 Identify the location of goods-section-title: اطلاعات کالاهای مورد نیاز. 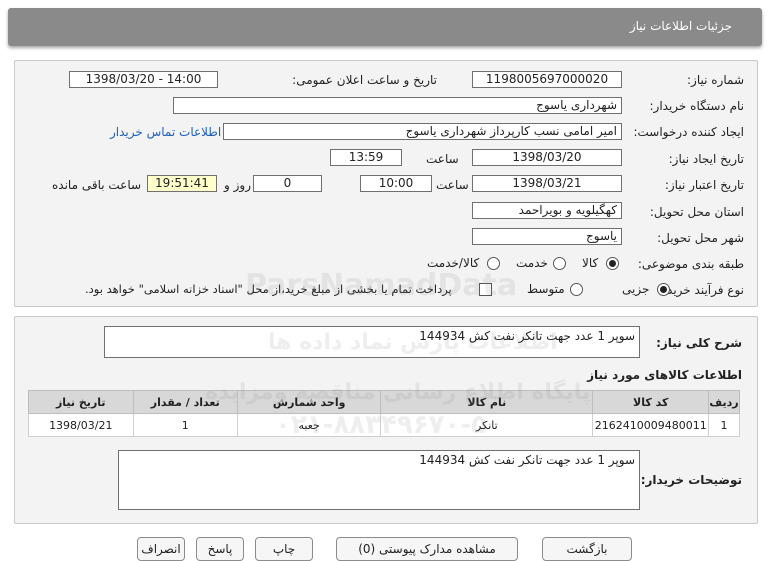
(664, 375).